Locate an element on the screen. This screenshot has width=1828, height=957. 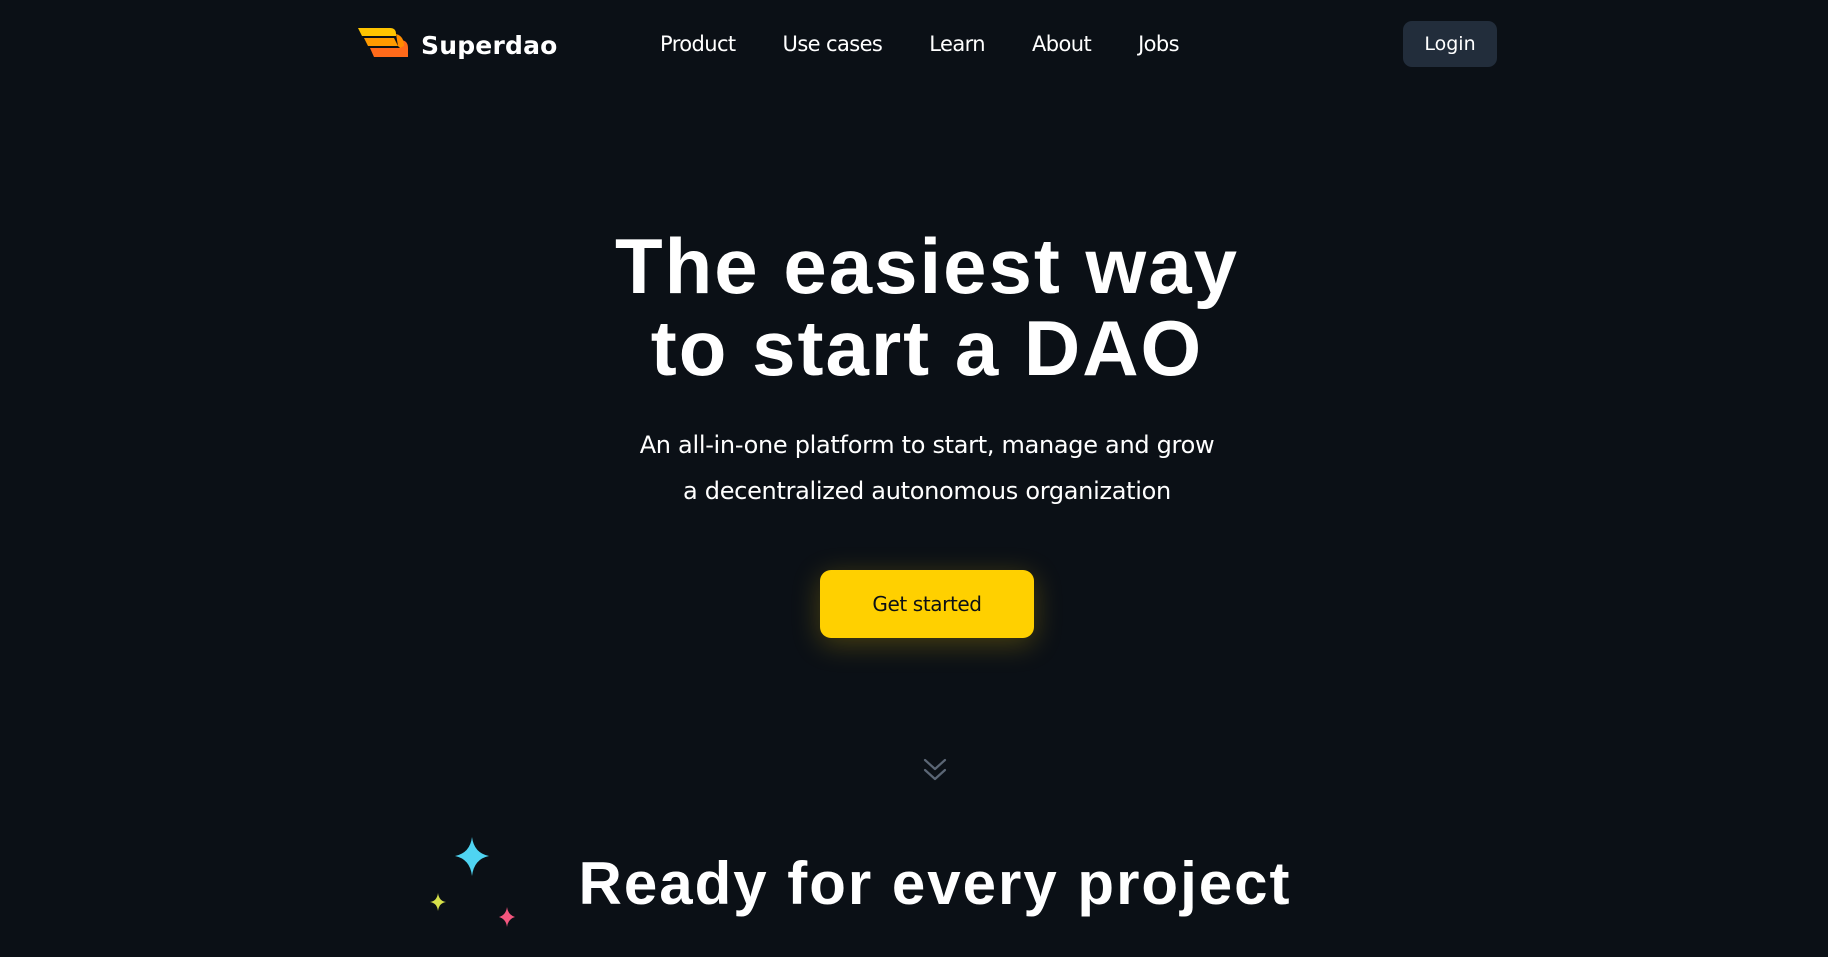
nav-item-about: About is located at coordinates (1062, 44).